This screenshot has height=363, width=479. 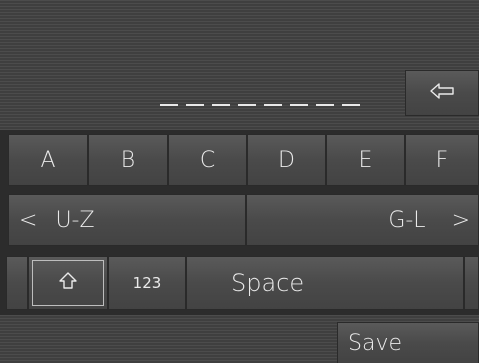 What do you see at coordinates (75, 220) in the screenshot?
I see `prev-page-label: U-Z` at bounding box center [75, 220].